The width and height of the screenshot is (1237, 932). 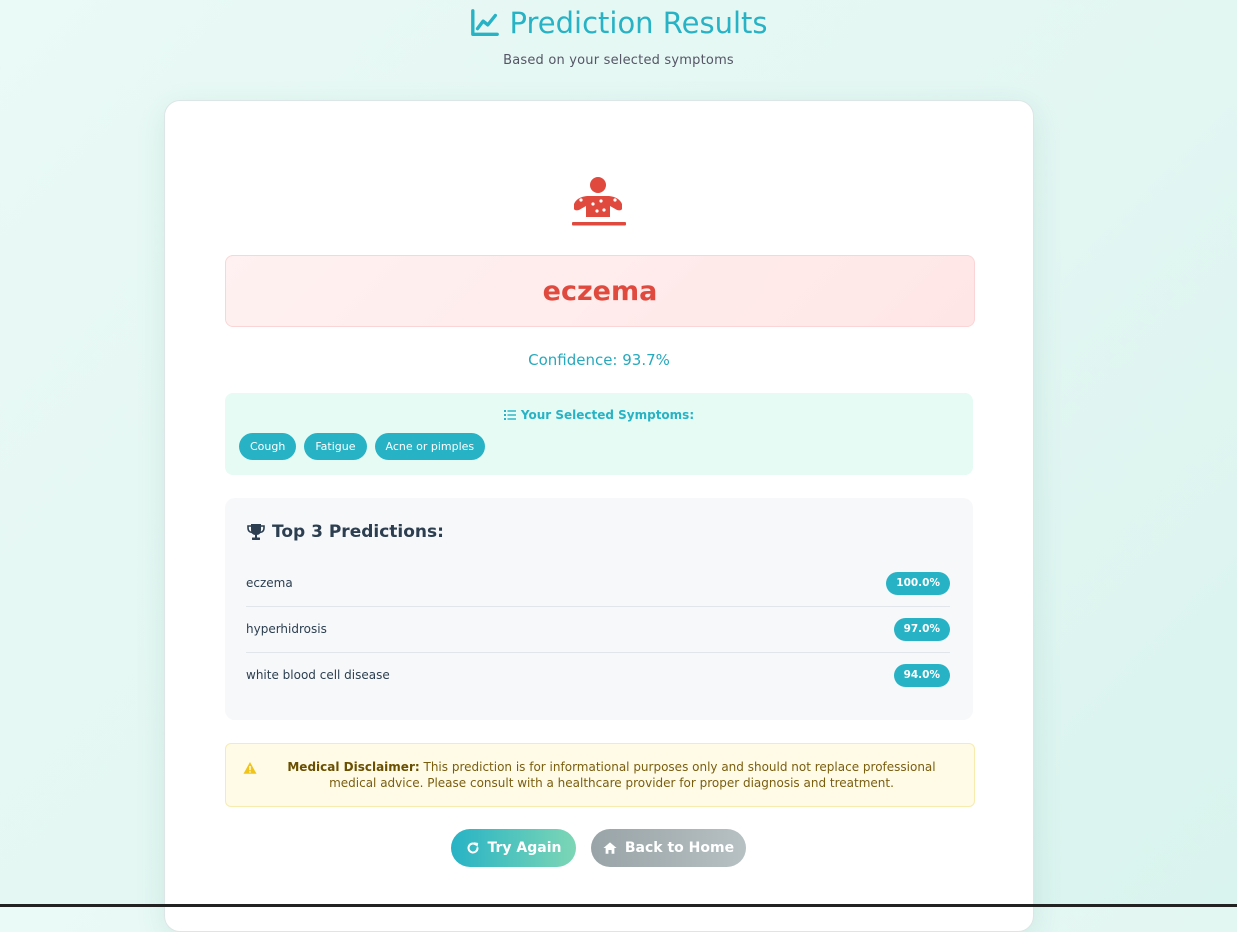 I want to click on symptom-chip: Fatigue, so click(x=335, y=446).